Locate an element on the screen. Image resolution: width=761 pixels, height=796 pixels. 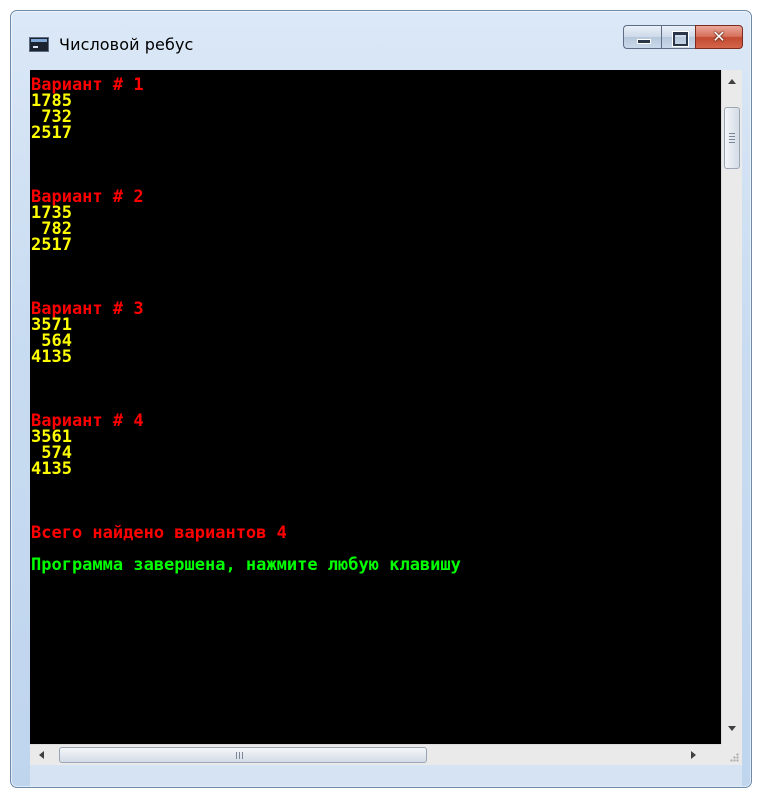
horizontal-scrollbar is located at coordinates (375, 754).